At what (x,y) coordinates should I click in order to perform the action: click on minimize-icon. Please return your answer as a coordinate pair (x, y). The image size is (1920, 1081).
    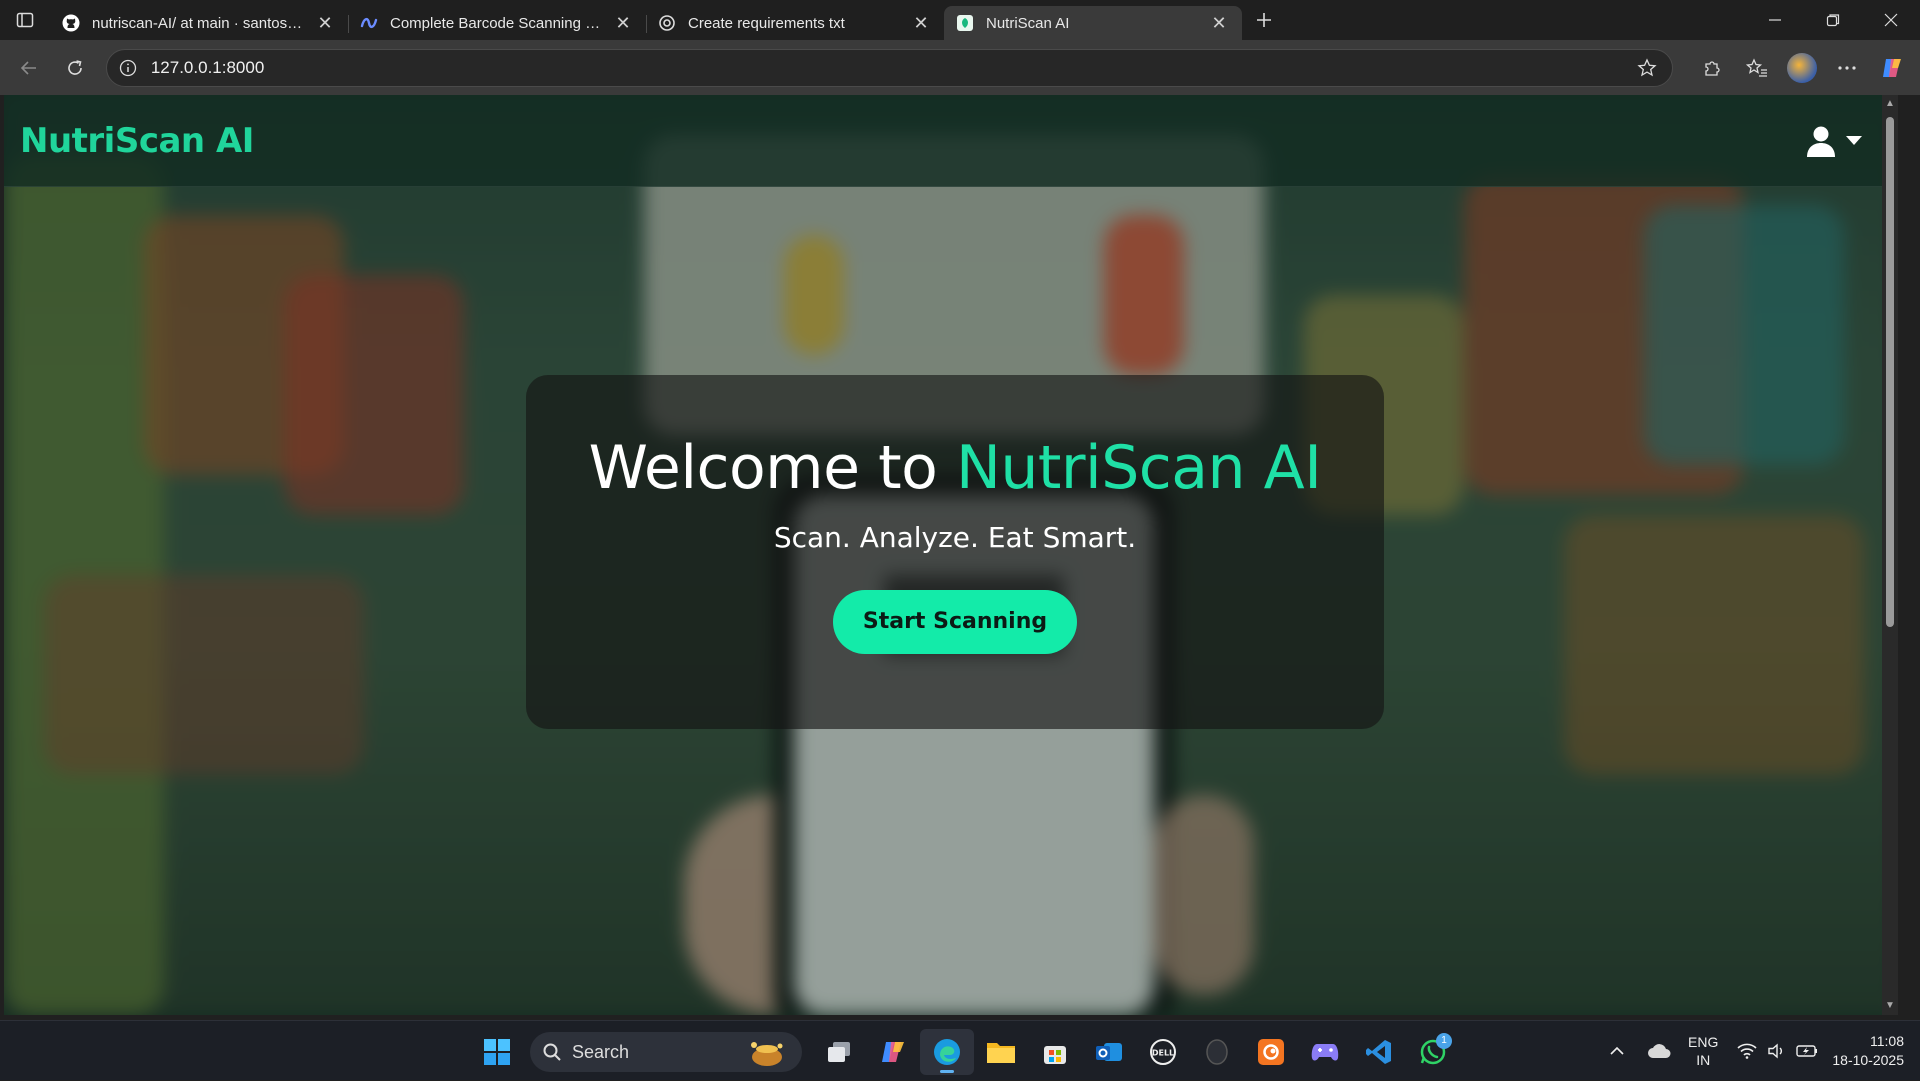
    Looking at the image, I should click on (1775, 20).